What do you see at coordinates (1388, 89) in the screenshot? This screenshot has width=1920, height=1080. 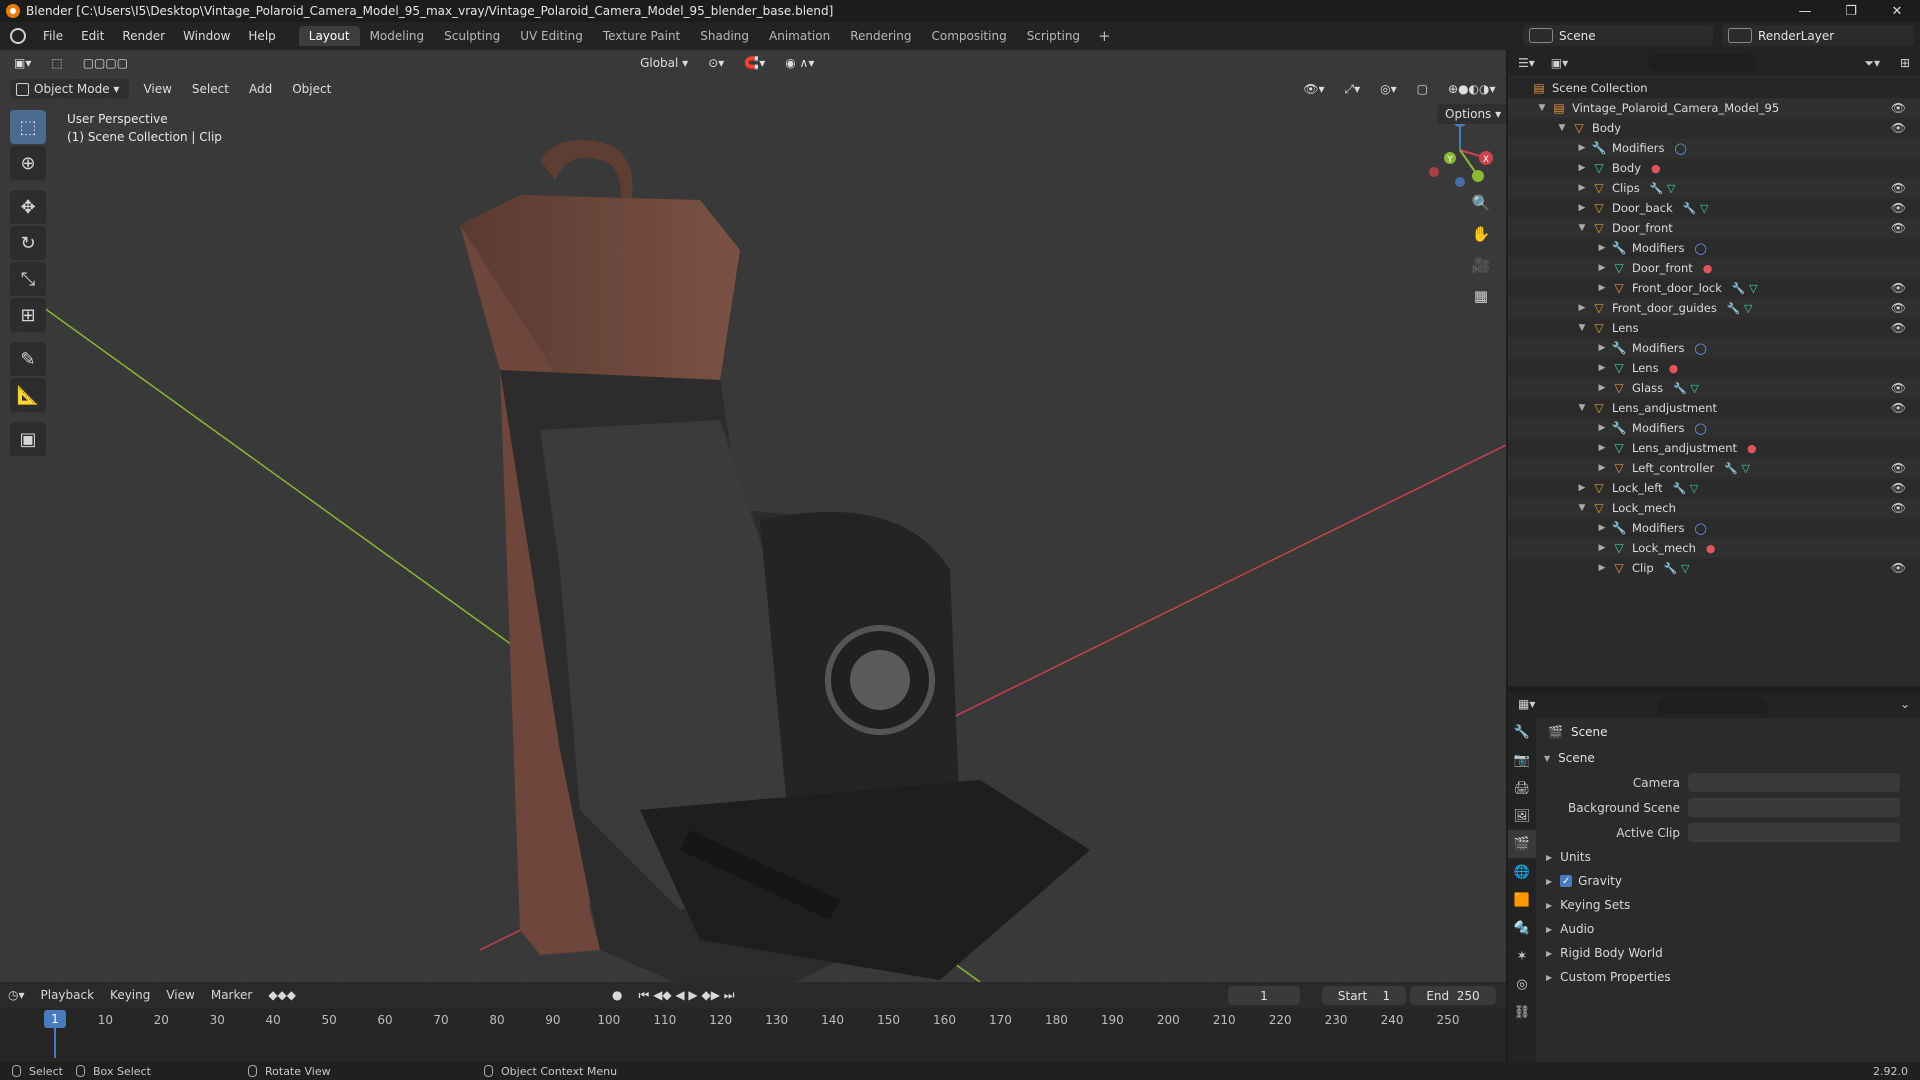 I see `overlays-toggle: ◎▾` at bounding box center [1388, 89].